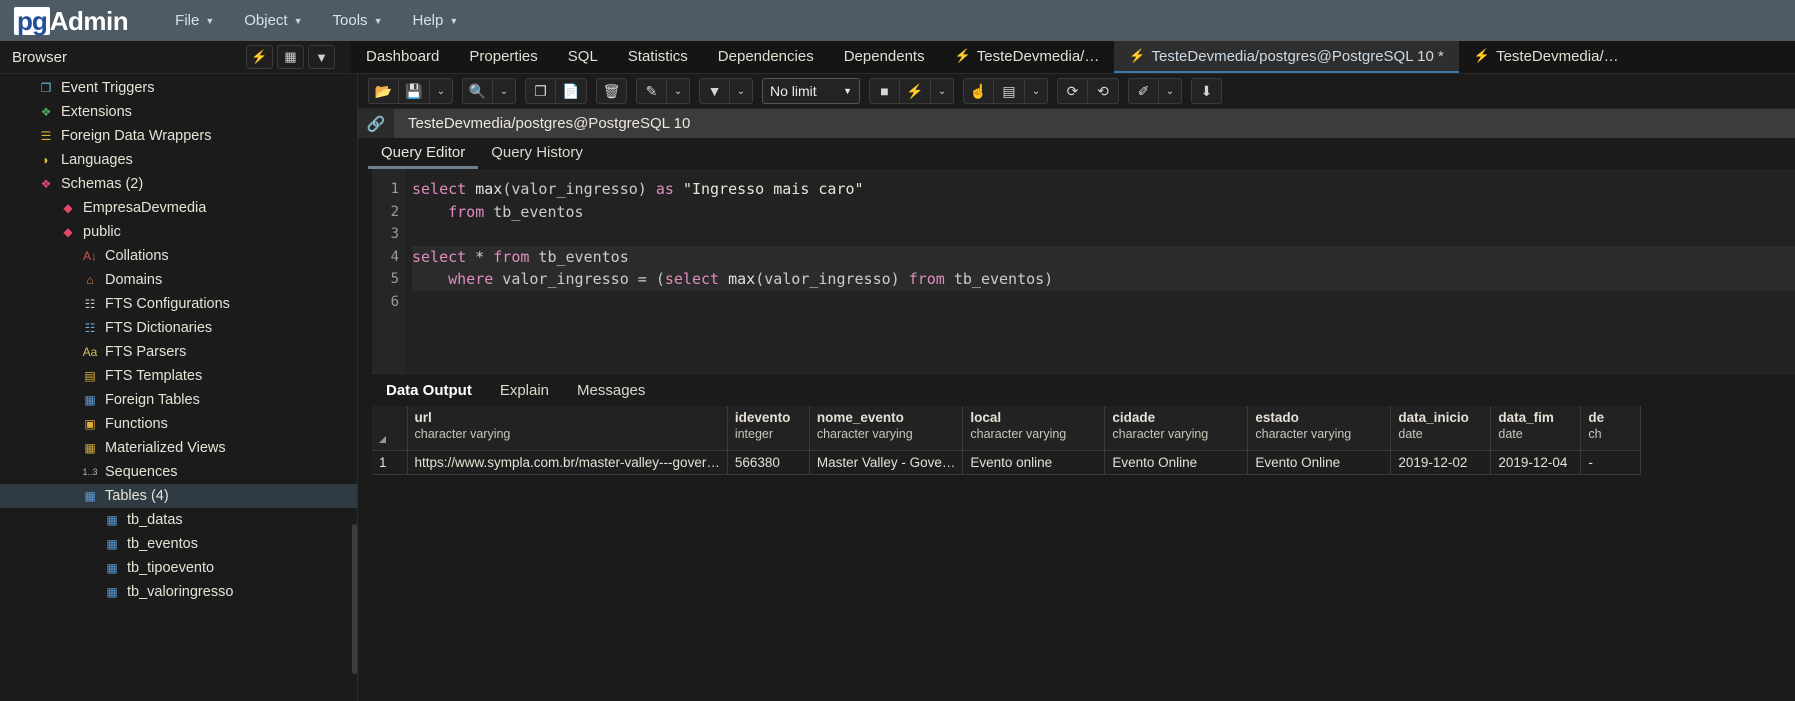  What do you see at coordinates (178, 304) in the screenshot?
I see `tree-item-fts-configurations: ☷ FTS Configurations` at bounding box center [178, 304].